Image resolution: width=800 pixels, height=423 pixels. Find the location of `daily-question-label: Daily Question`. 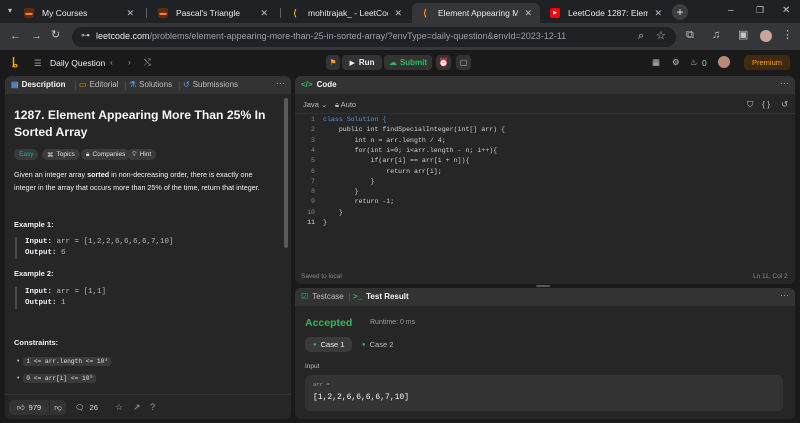

daily-question-label: Daily Question is located at coordinates (77, 63).